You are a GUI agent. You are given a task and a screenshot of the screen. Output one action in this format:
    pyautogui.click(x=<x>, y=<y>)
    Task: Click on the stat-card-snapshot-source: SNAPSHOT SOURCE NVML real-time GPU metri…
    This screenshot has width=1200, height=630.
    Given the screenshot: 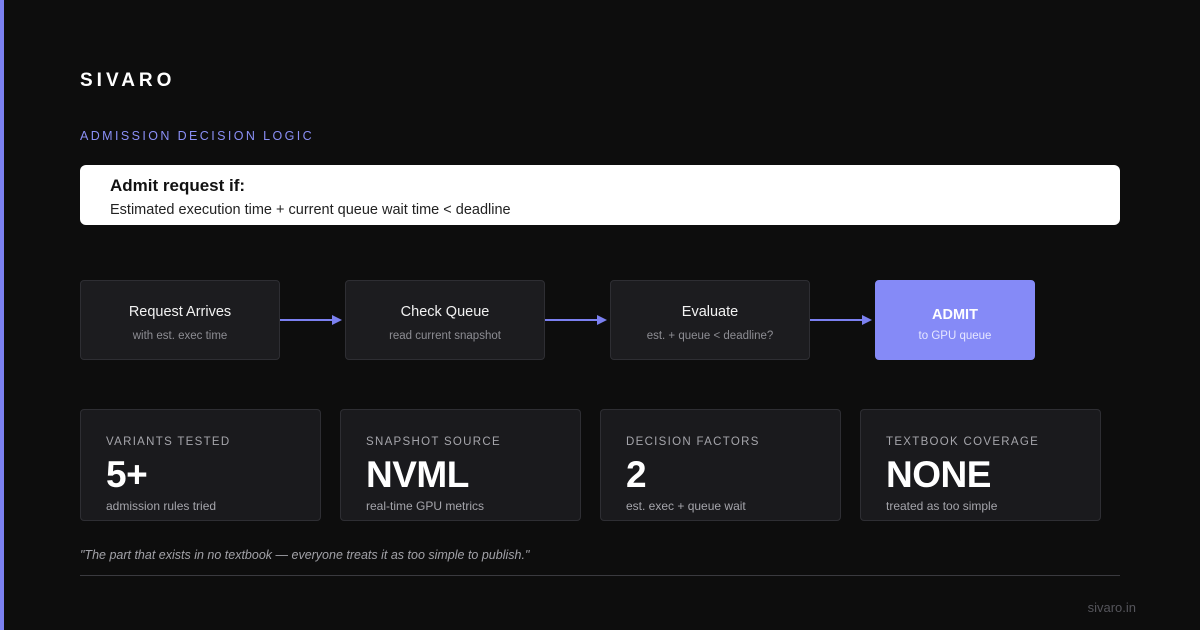 What is the action you would take?
    pyautogui.click(x=460, y=465)
    